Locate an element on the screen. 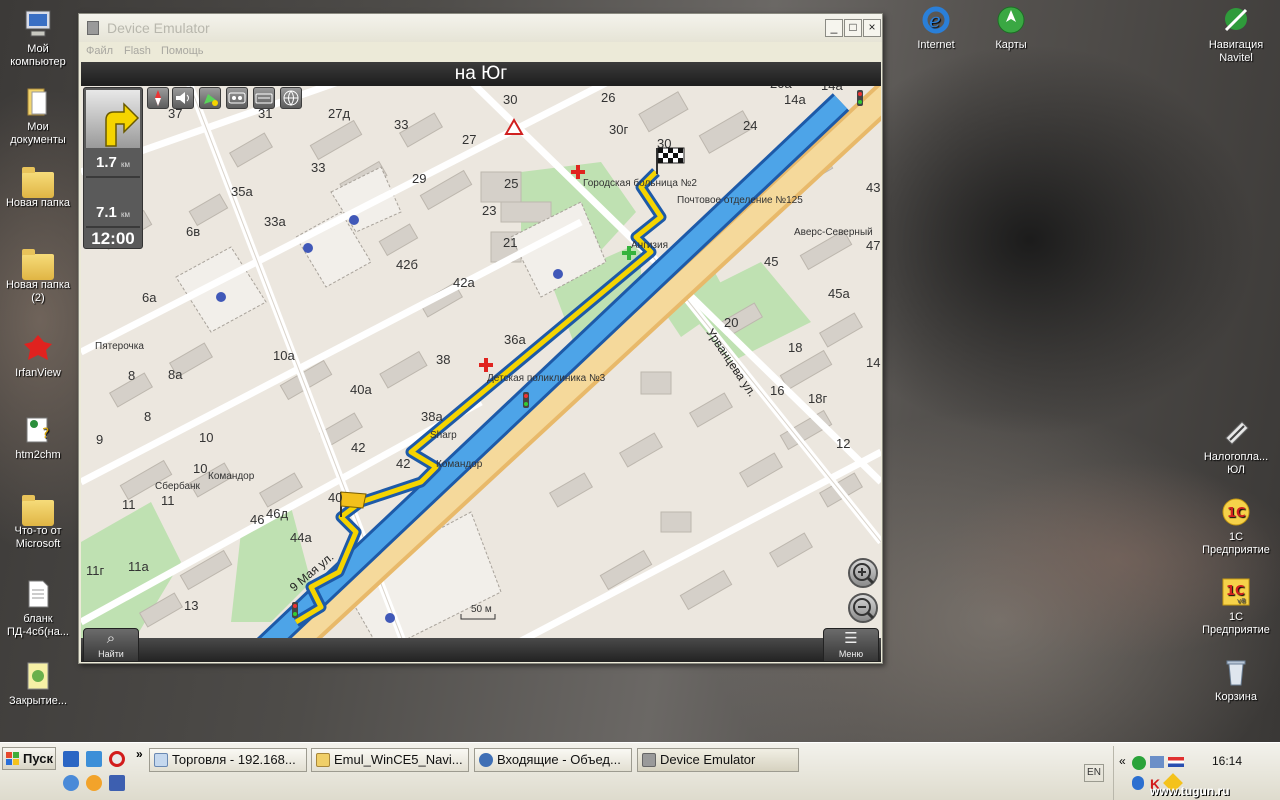 Image resolution: width=1280 pixels, height=800 pixels. desktop-icon-tax: Налогопла... ЮЛ is located at coordinates (1236, 446).